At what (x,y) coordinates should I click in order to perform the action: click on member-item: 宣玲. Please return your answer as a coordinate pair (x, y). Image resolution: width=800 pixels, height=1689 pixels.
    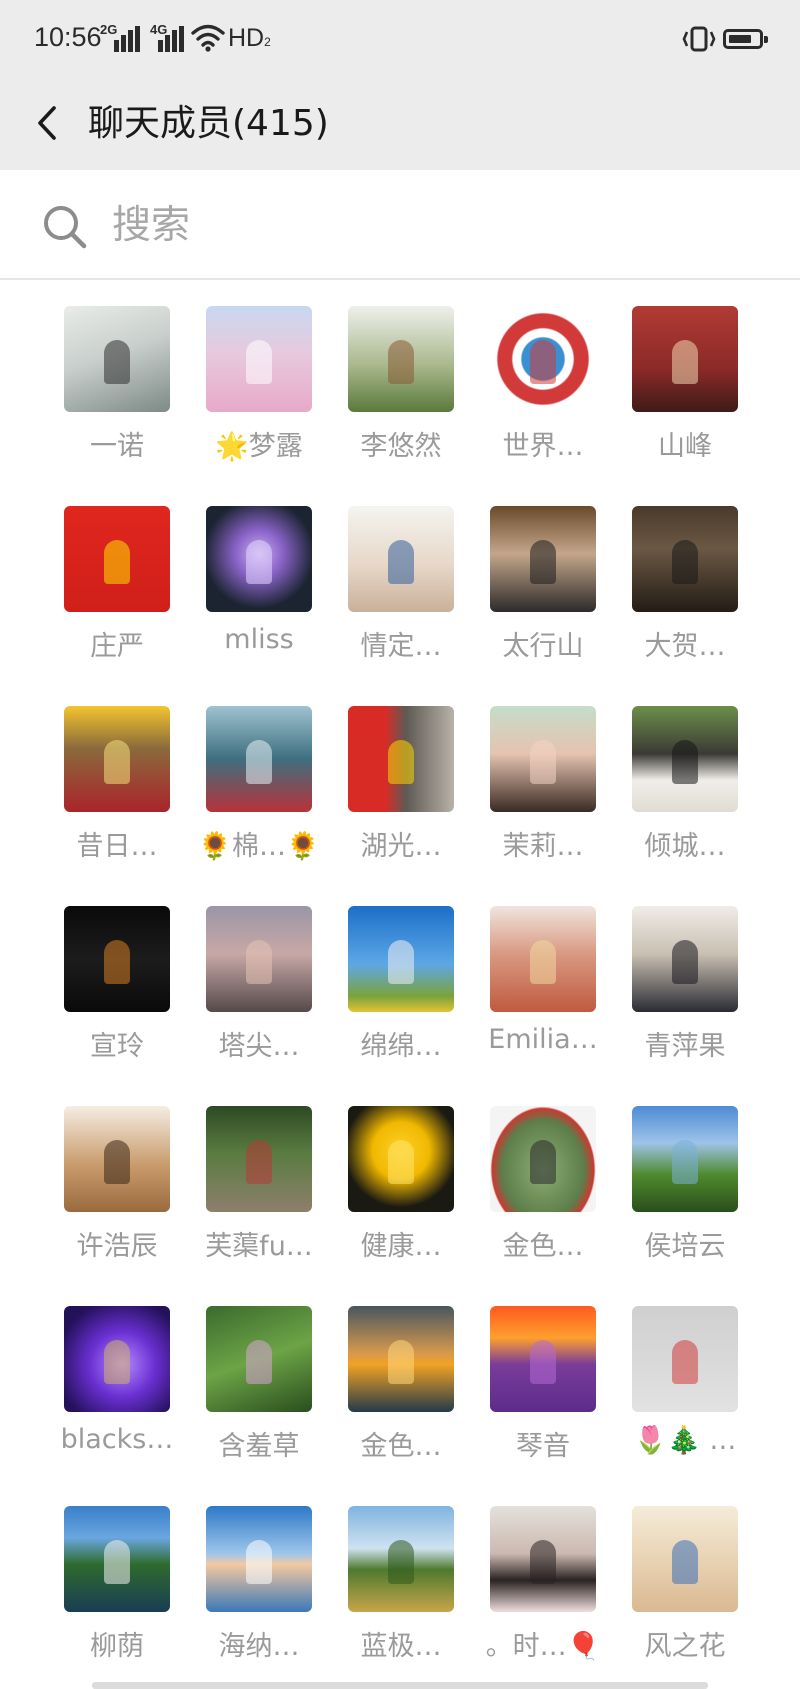
    Looking at the image, I should click on (115, 972).